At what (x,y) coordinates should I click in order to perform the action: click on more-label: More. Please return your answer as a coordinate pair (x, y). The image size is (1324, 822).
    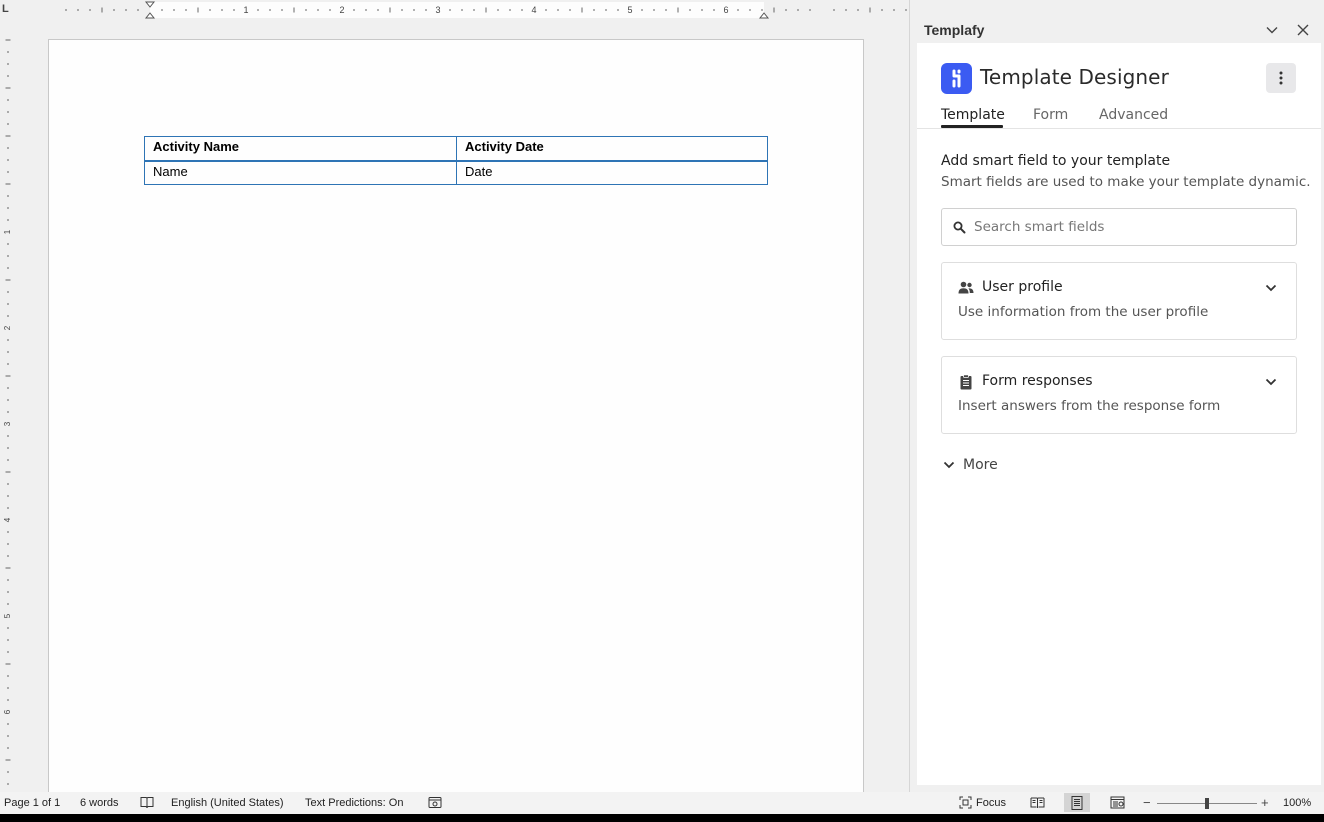
    Looking at the image, I should click on (980, 465).